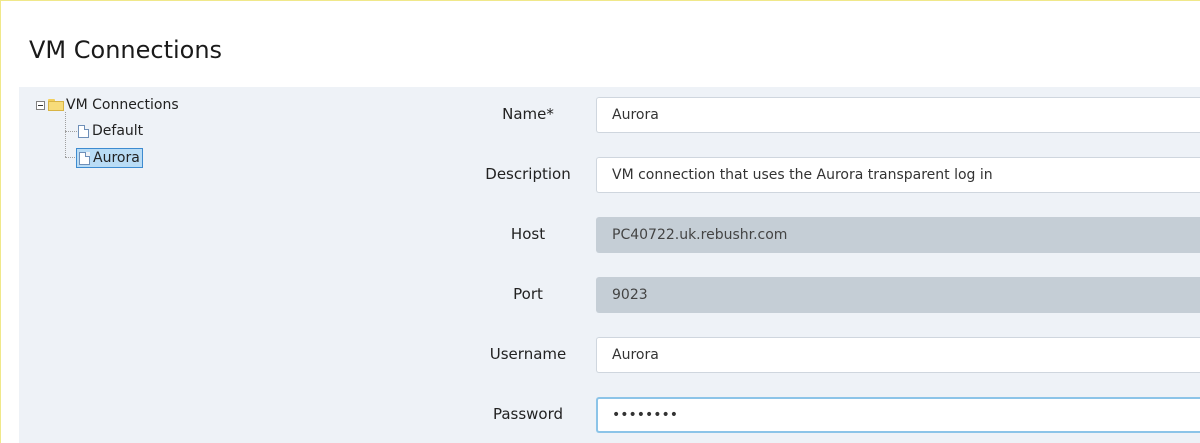 The width and height of the screenshot is (1200, 443). I want to click on host-row: Host, so click(609, 235).